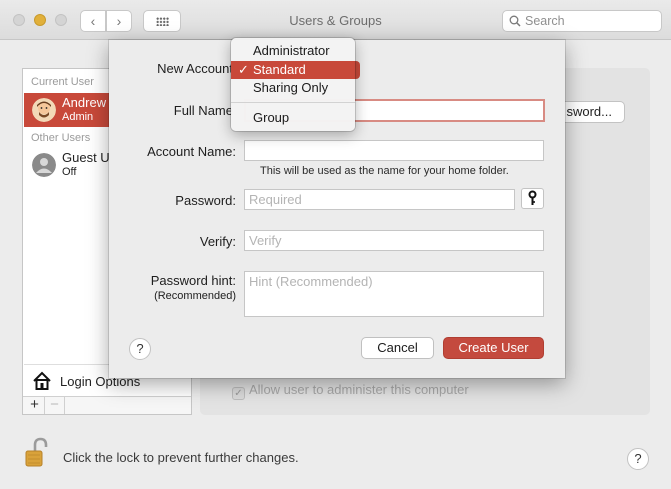 The width and height of the screenshot is (671, 489). What do you see at coordinates (191, 151) in the screenshot?
I see `account-name-label: Account Name:` at bounding box center [191, 151].